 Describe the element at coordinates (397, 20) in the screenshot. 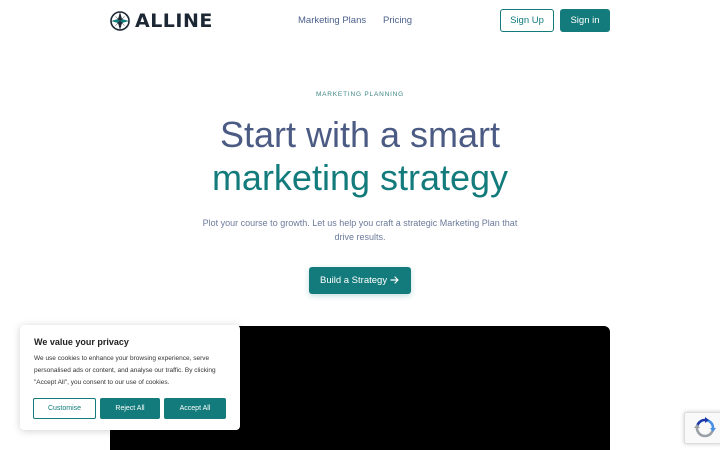

I see `nav-link-pricing: Pricing` at that location.